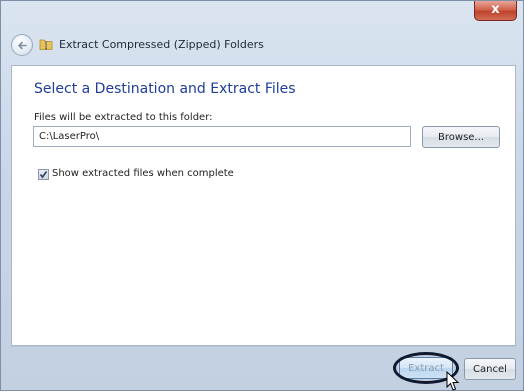  What do you see at coordinates (46, 44) in the screenshot?
I see `zip-folder-icon` at bounding box center [46, 44].